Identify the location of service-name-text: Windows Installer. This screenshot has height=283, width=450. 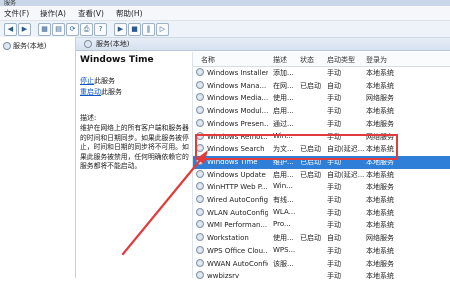
(237, 73).